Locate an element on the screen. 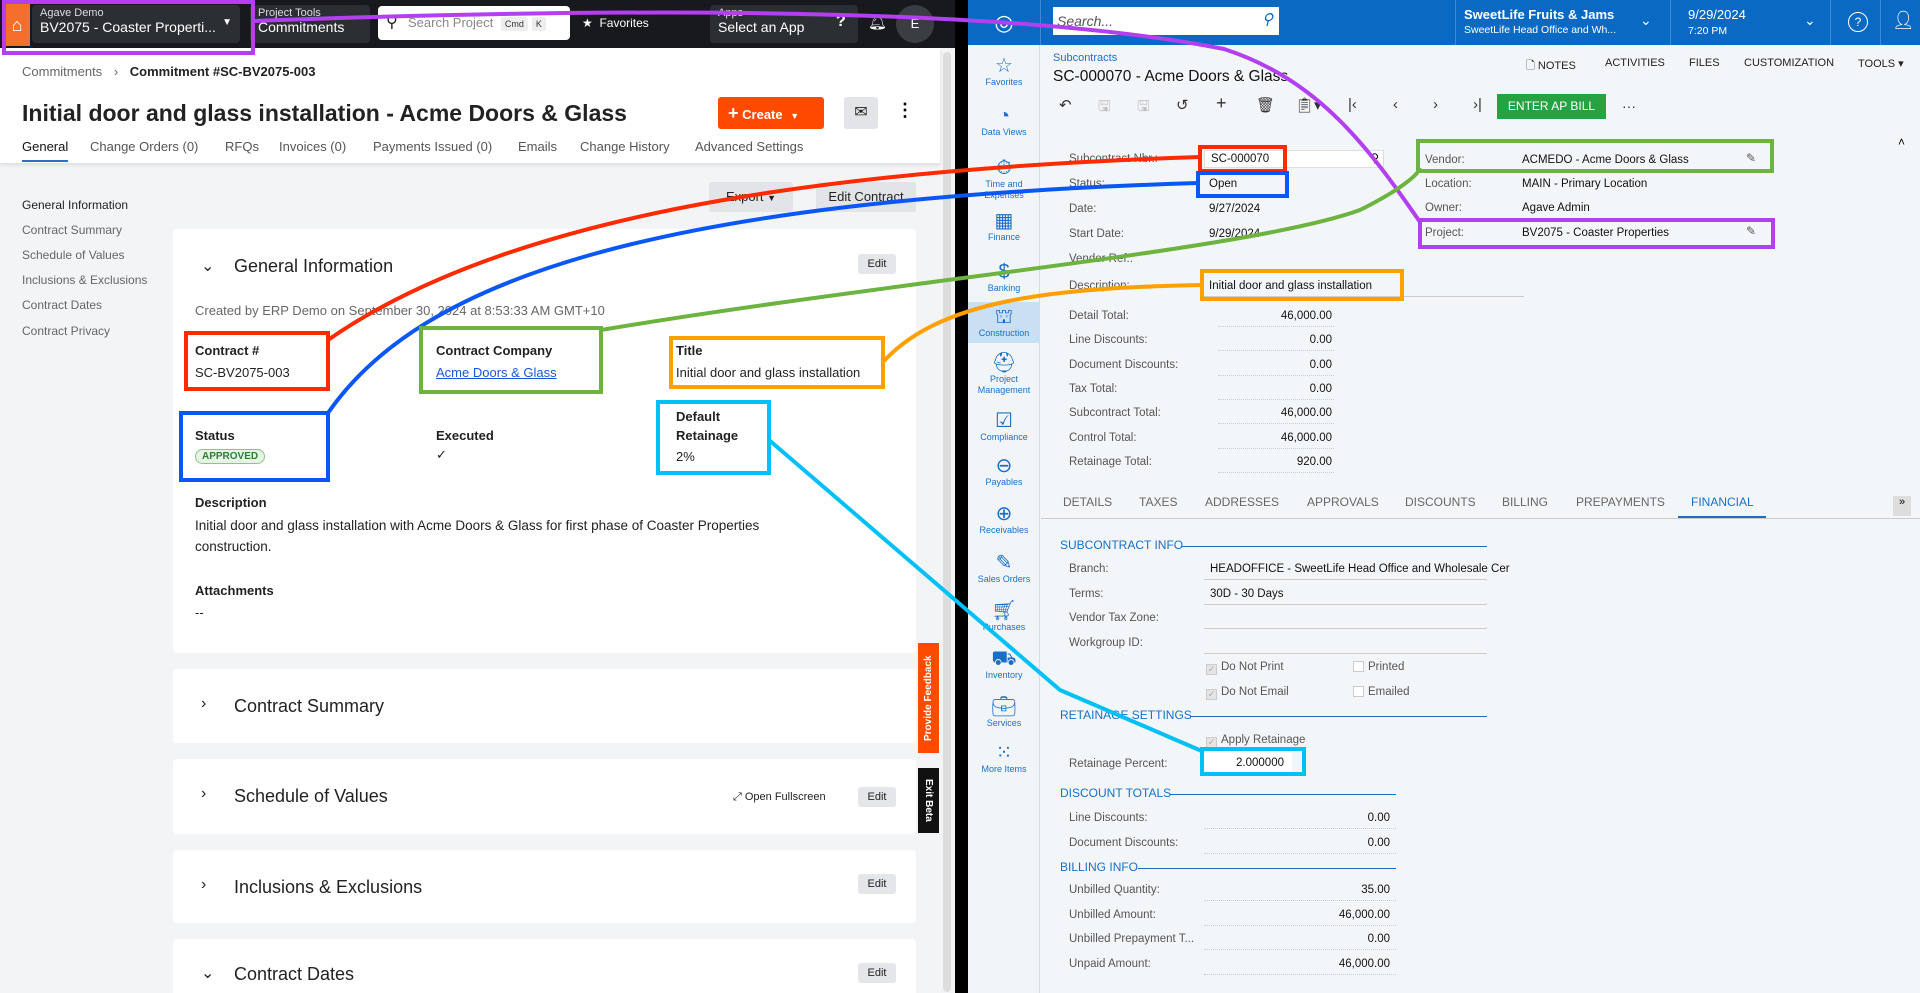  nav-schedule-of-values: Schedule of Values is located at coordinates (73, 255).